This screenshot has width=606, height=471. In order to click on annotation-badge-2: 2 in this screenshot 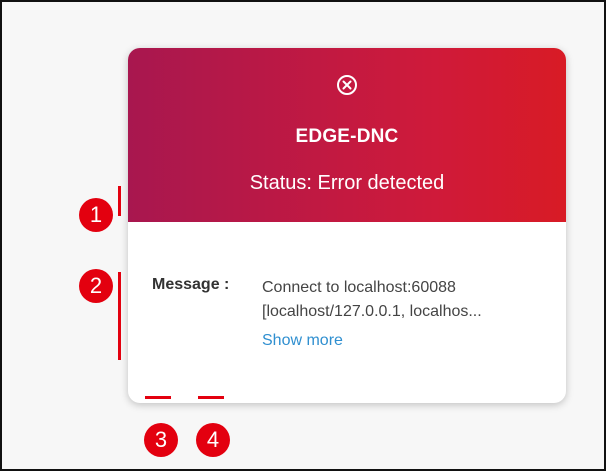, I will do `click(96, 286)`.